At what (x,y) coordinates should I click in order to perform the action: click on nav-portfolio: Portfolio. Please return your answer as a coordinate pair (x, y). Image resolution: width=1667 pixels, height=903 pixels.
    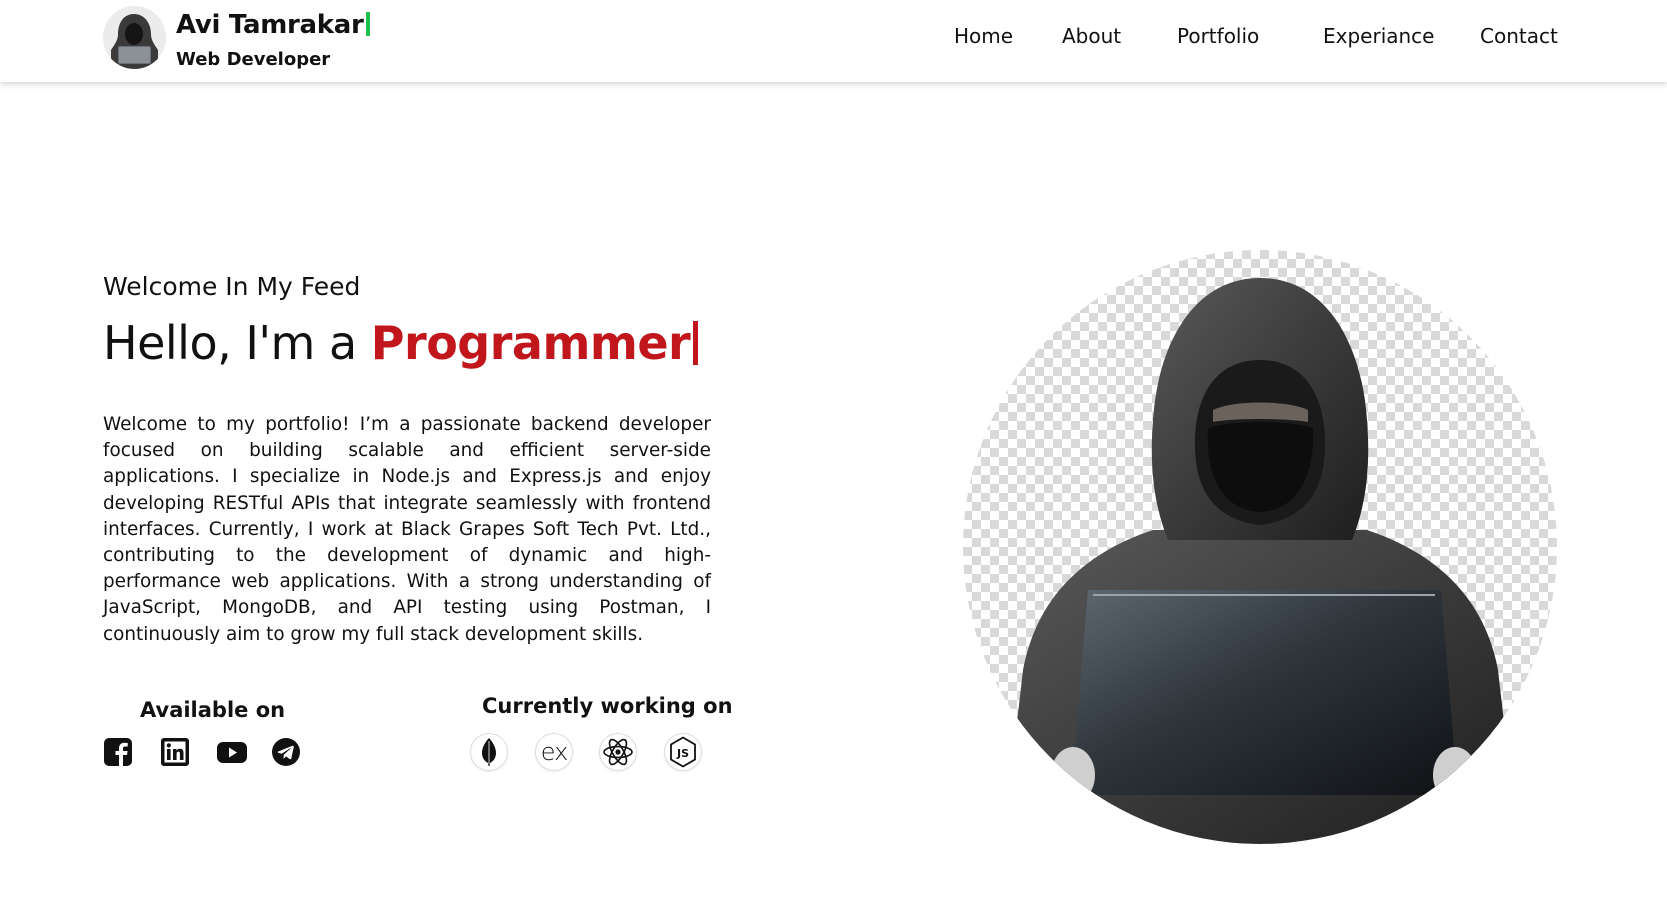
    Looking at the image, I should click on (1218, 36).